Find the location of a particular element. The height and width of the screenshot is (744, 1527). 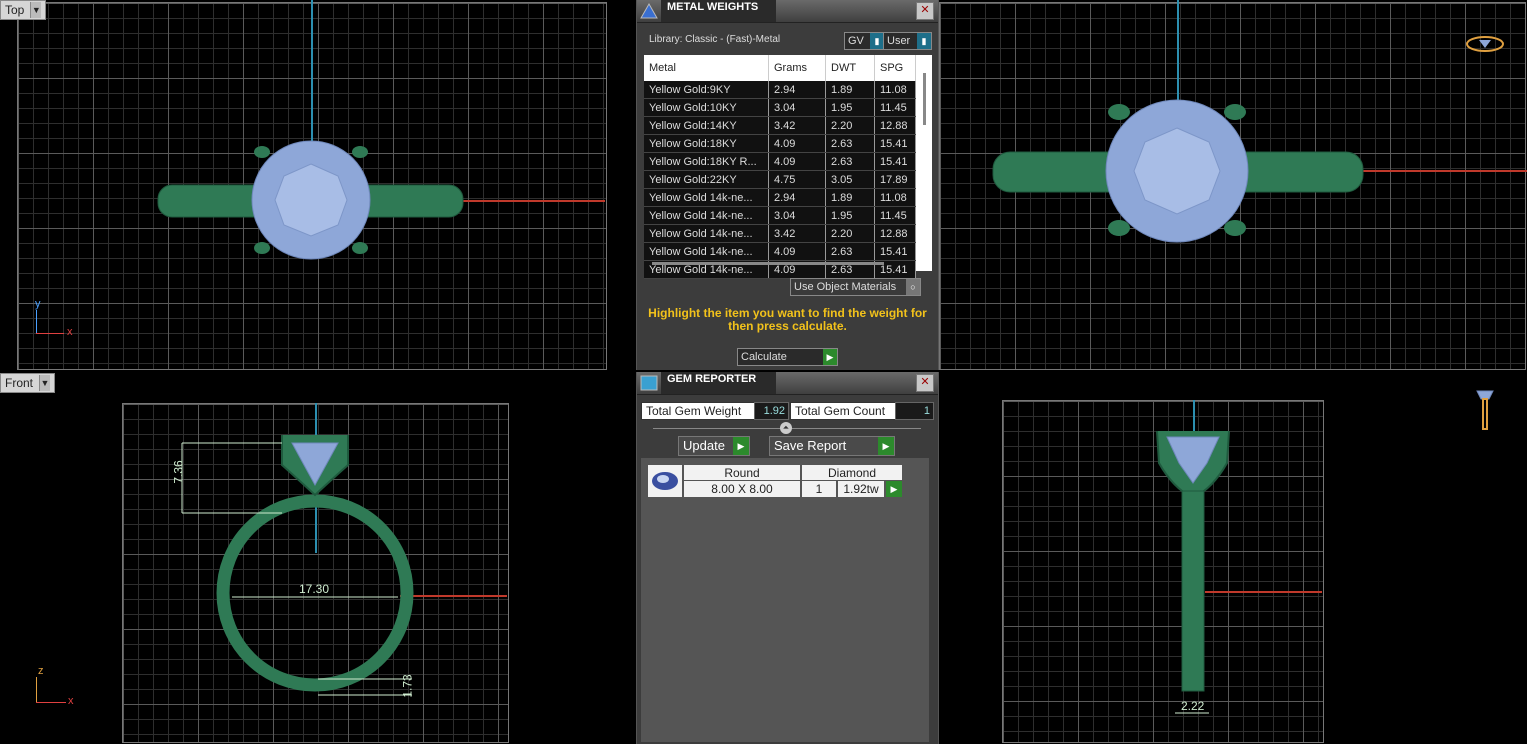

axis-y-line is located at coordinates (36, 322).